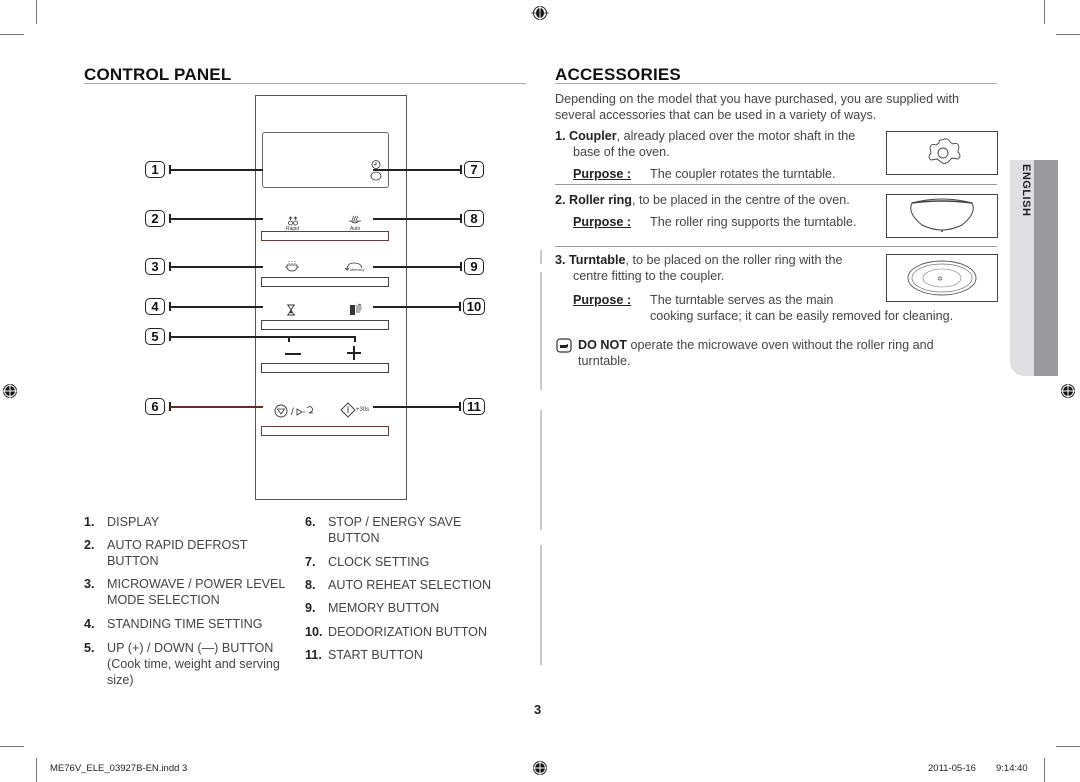 The width and height of the screenshot is (1080, 782). Describe the element at coordinates (952, 768) in the screenshot. I see `footer-date: 2011-05-16` at that location.